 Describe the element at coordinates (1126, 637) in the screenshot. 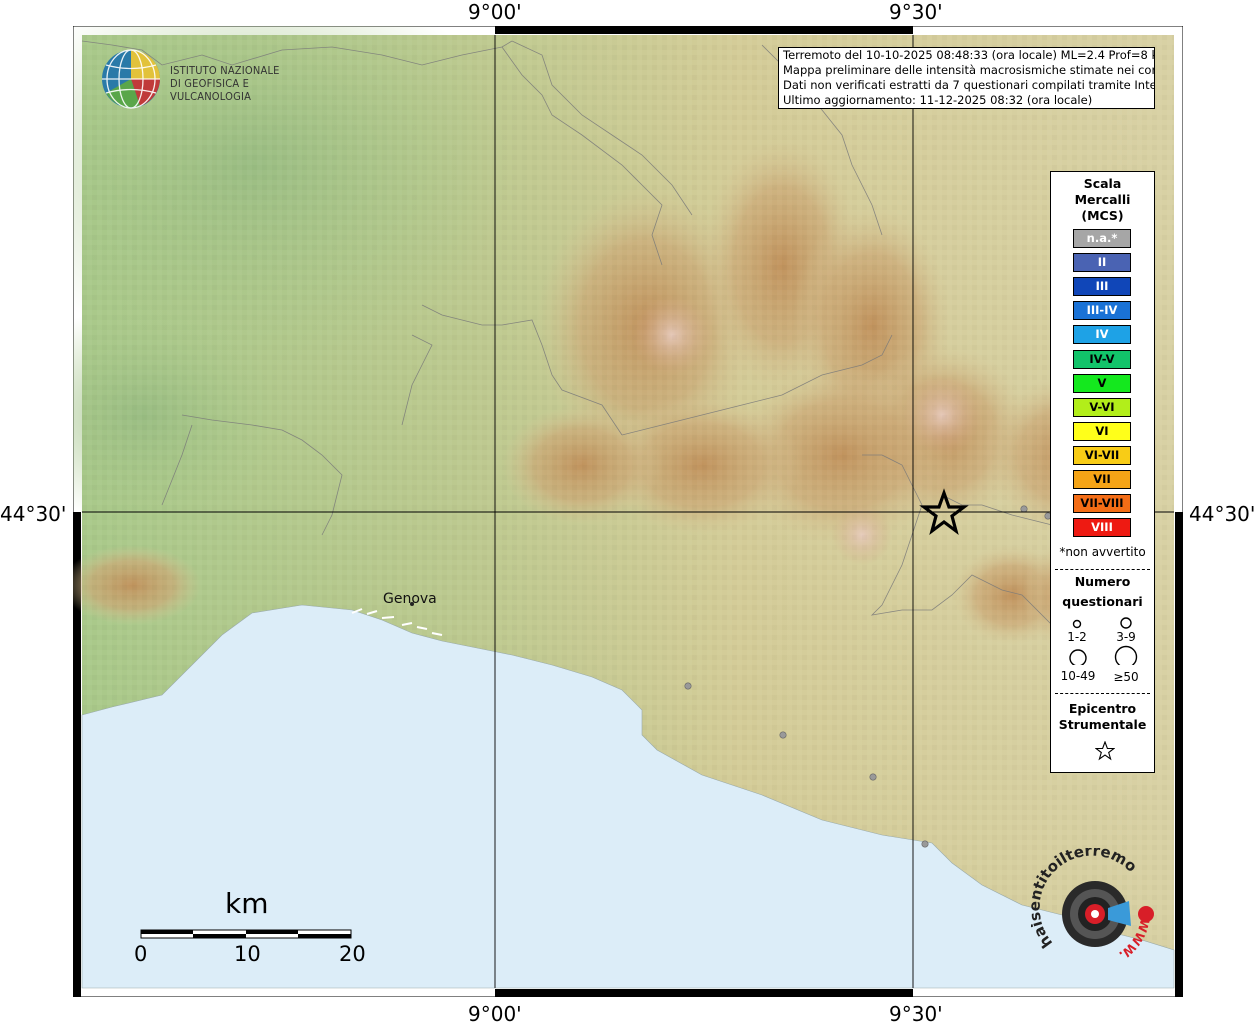

I see `count-label-2: 3-9` at that location.